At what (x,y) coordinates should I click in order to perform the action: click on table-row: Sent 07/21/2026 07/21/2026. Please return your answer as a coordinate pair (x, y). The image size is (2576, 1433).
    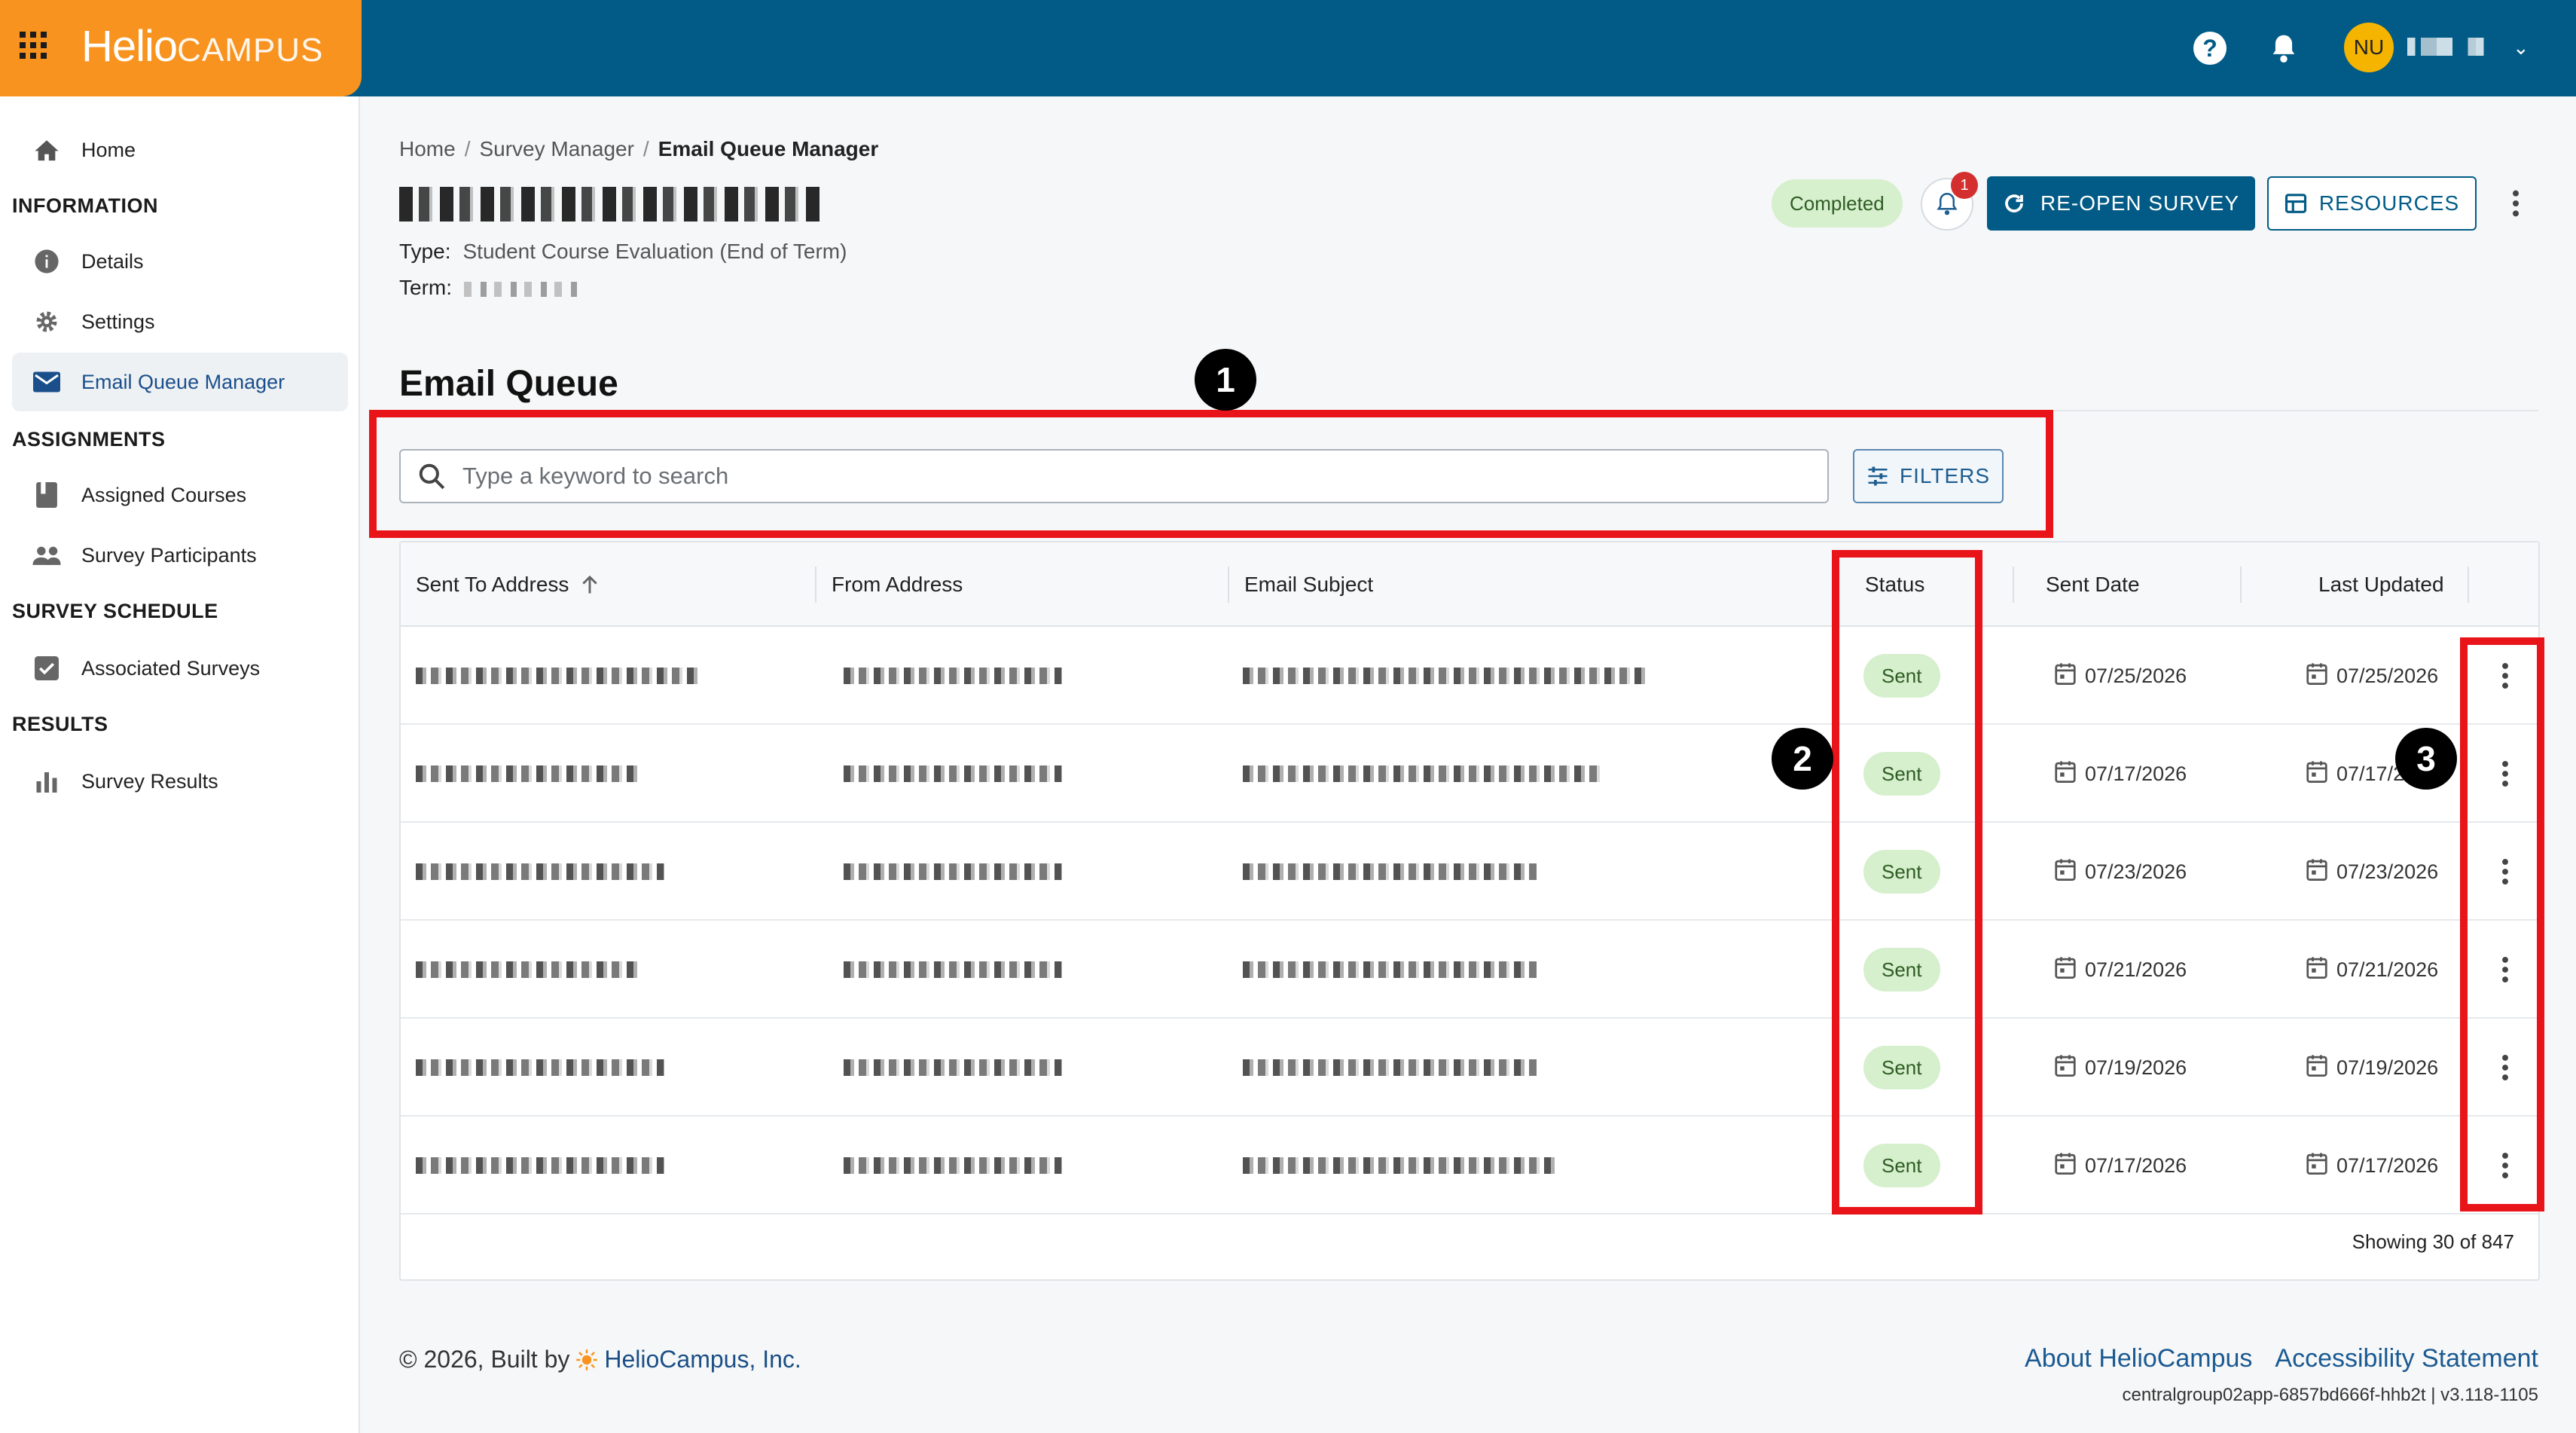
    Looking at the image, I should click on (1469, 970).